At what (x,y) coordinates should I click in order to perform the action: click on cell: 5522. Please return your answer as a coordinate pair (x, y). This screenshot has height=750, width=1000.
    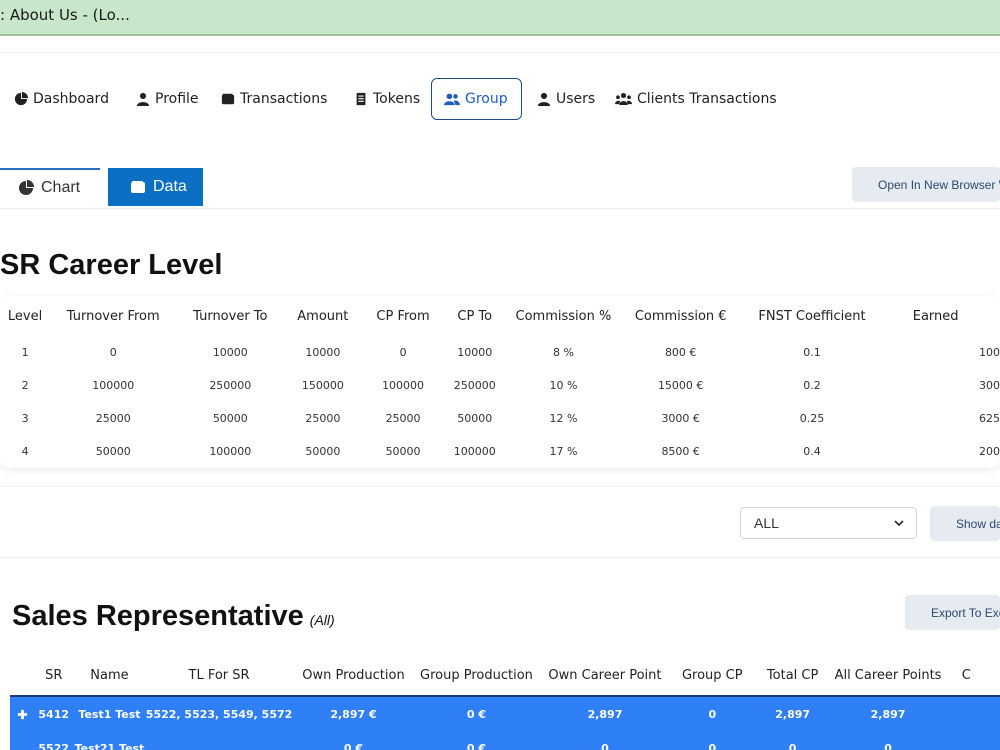
    Looking at the image, I should click on (54, 740).